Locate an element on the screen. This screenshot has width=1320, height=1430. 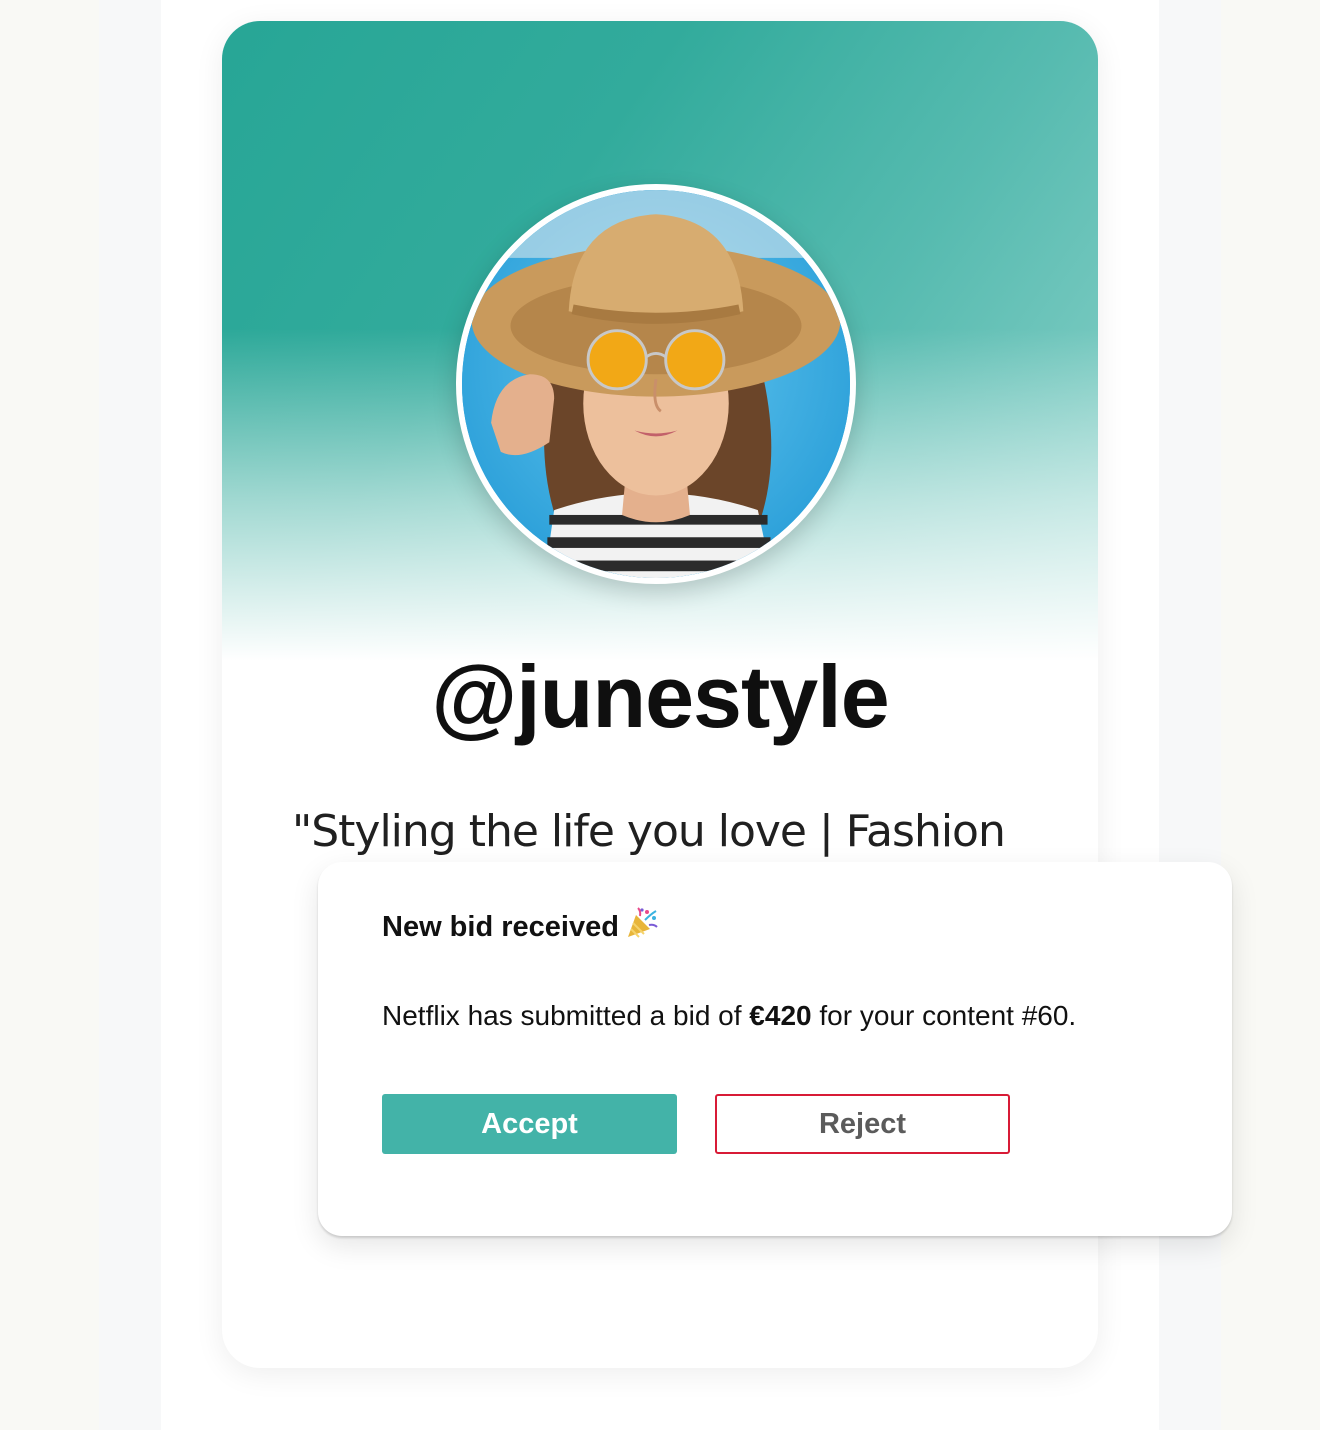
notification-title: New bid received is located at coordinates (520, 925).